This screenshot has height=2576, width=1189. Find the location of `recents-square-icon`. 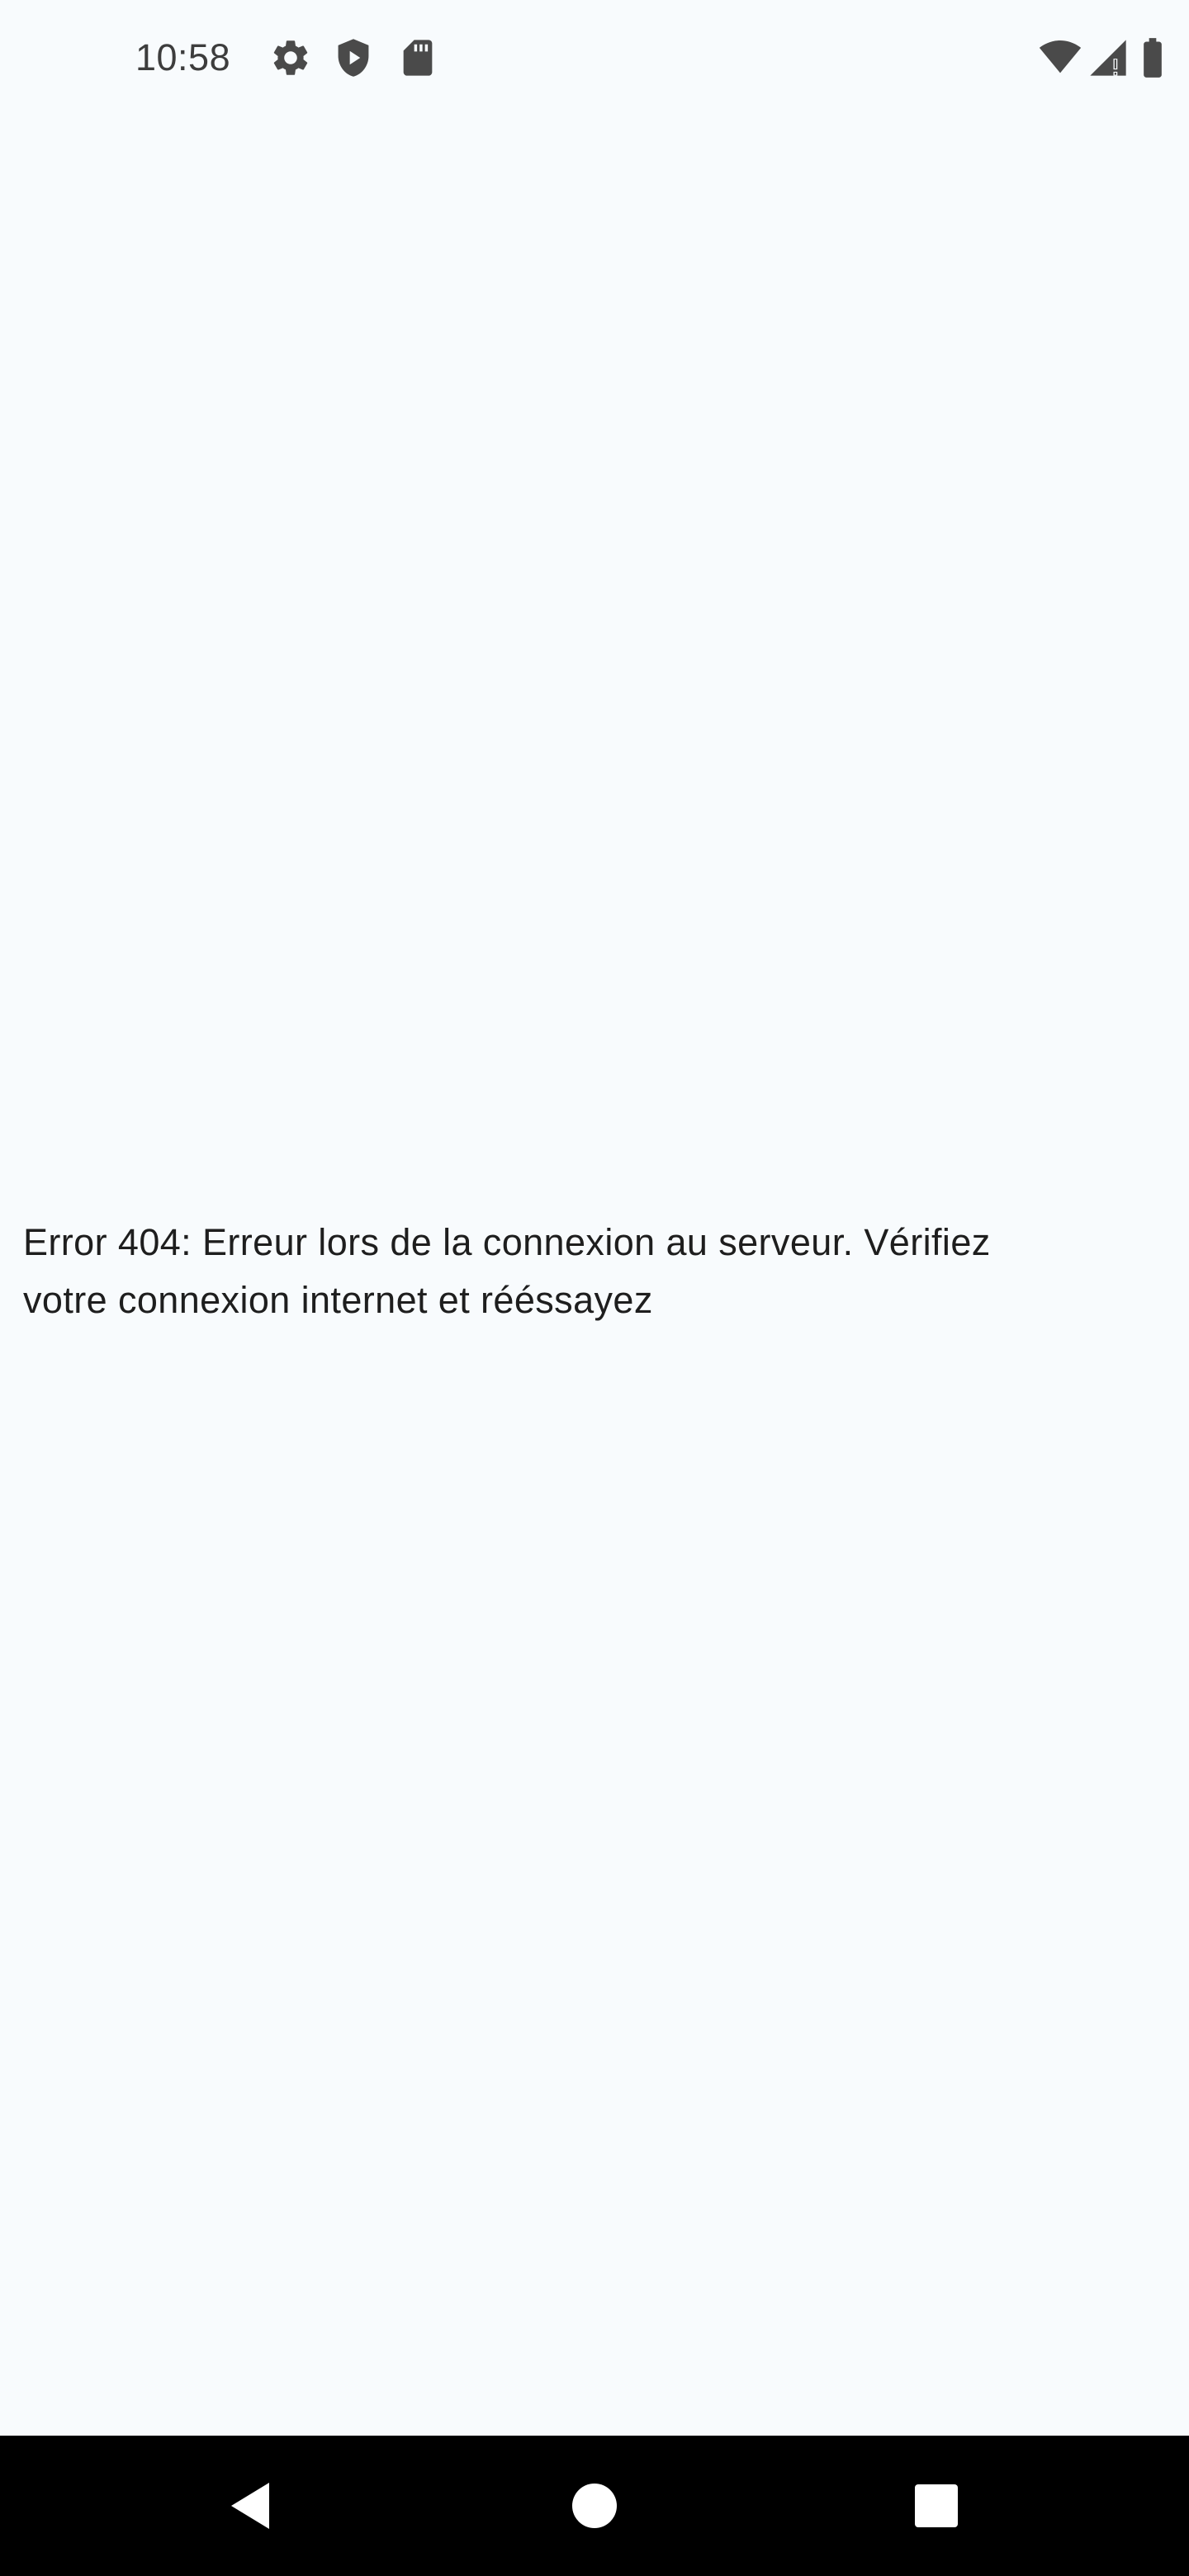

recents-square-icon is located at coordinates (936, 2505).